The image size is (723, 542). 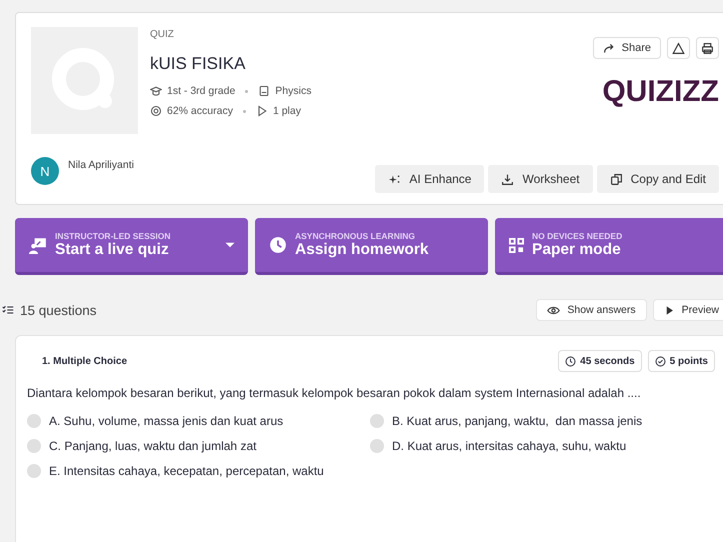 I want to click on answer-option: B. Kuat arus, panjang, waktu, dan massa jenis, so click(x=517, y=421).